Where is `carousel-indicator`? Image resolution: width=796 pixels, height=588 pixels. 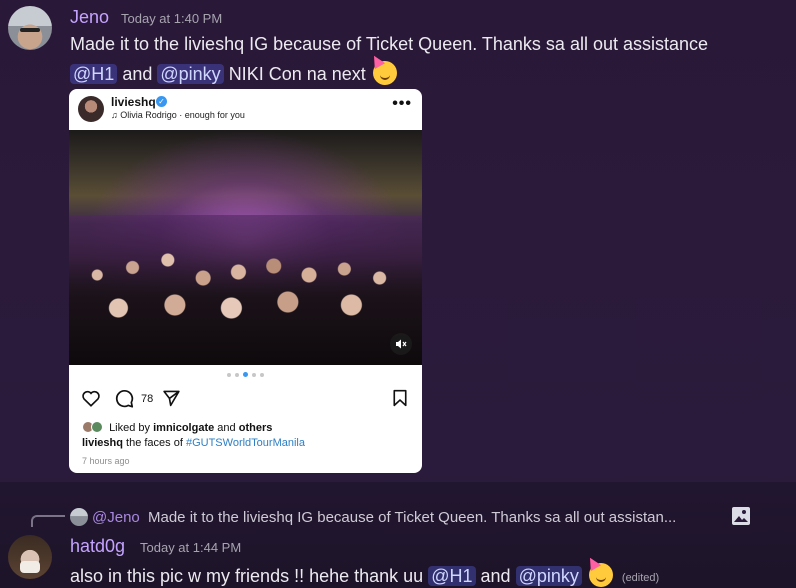 carousel-indicator is located at coordinates (245, 374).